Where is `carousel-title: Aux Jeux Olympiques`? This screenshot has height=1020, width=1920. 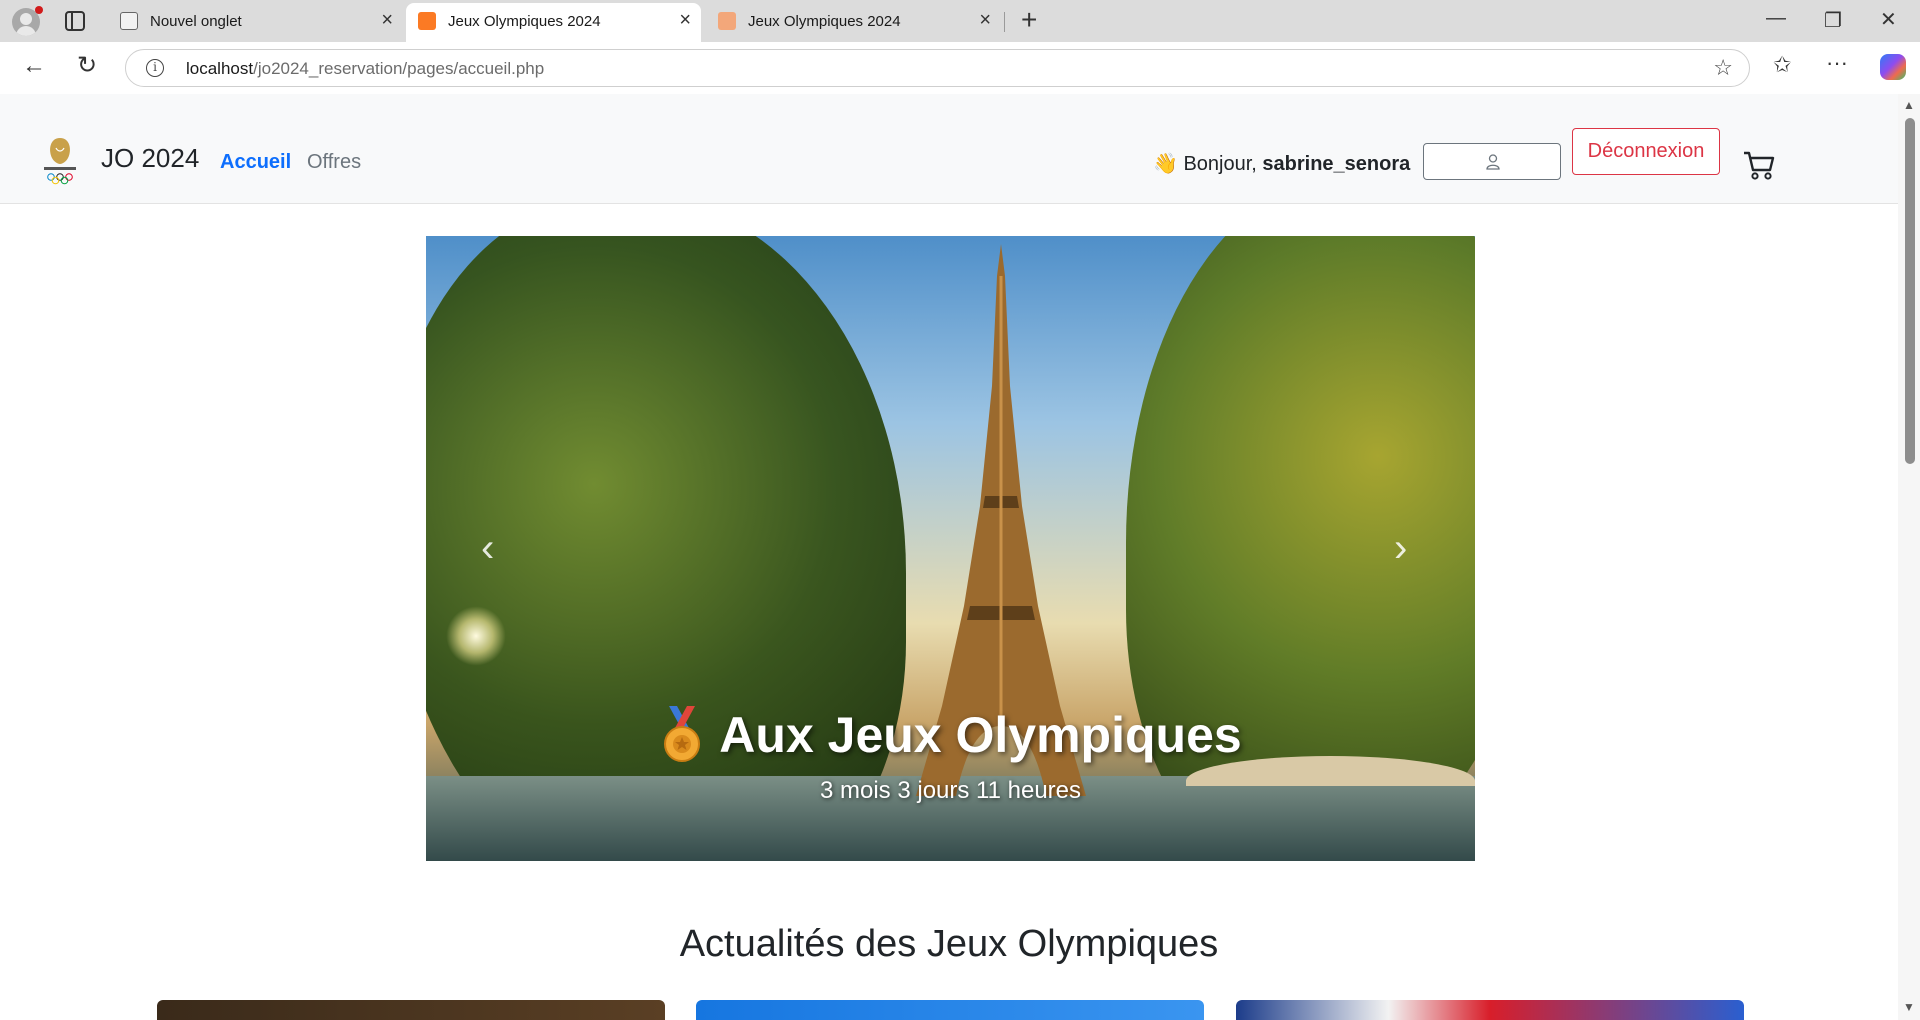 carousel-title: Aux Jeux Olympiques is located at coordinates (980, 735).